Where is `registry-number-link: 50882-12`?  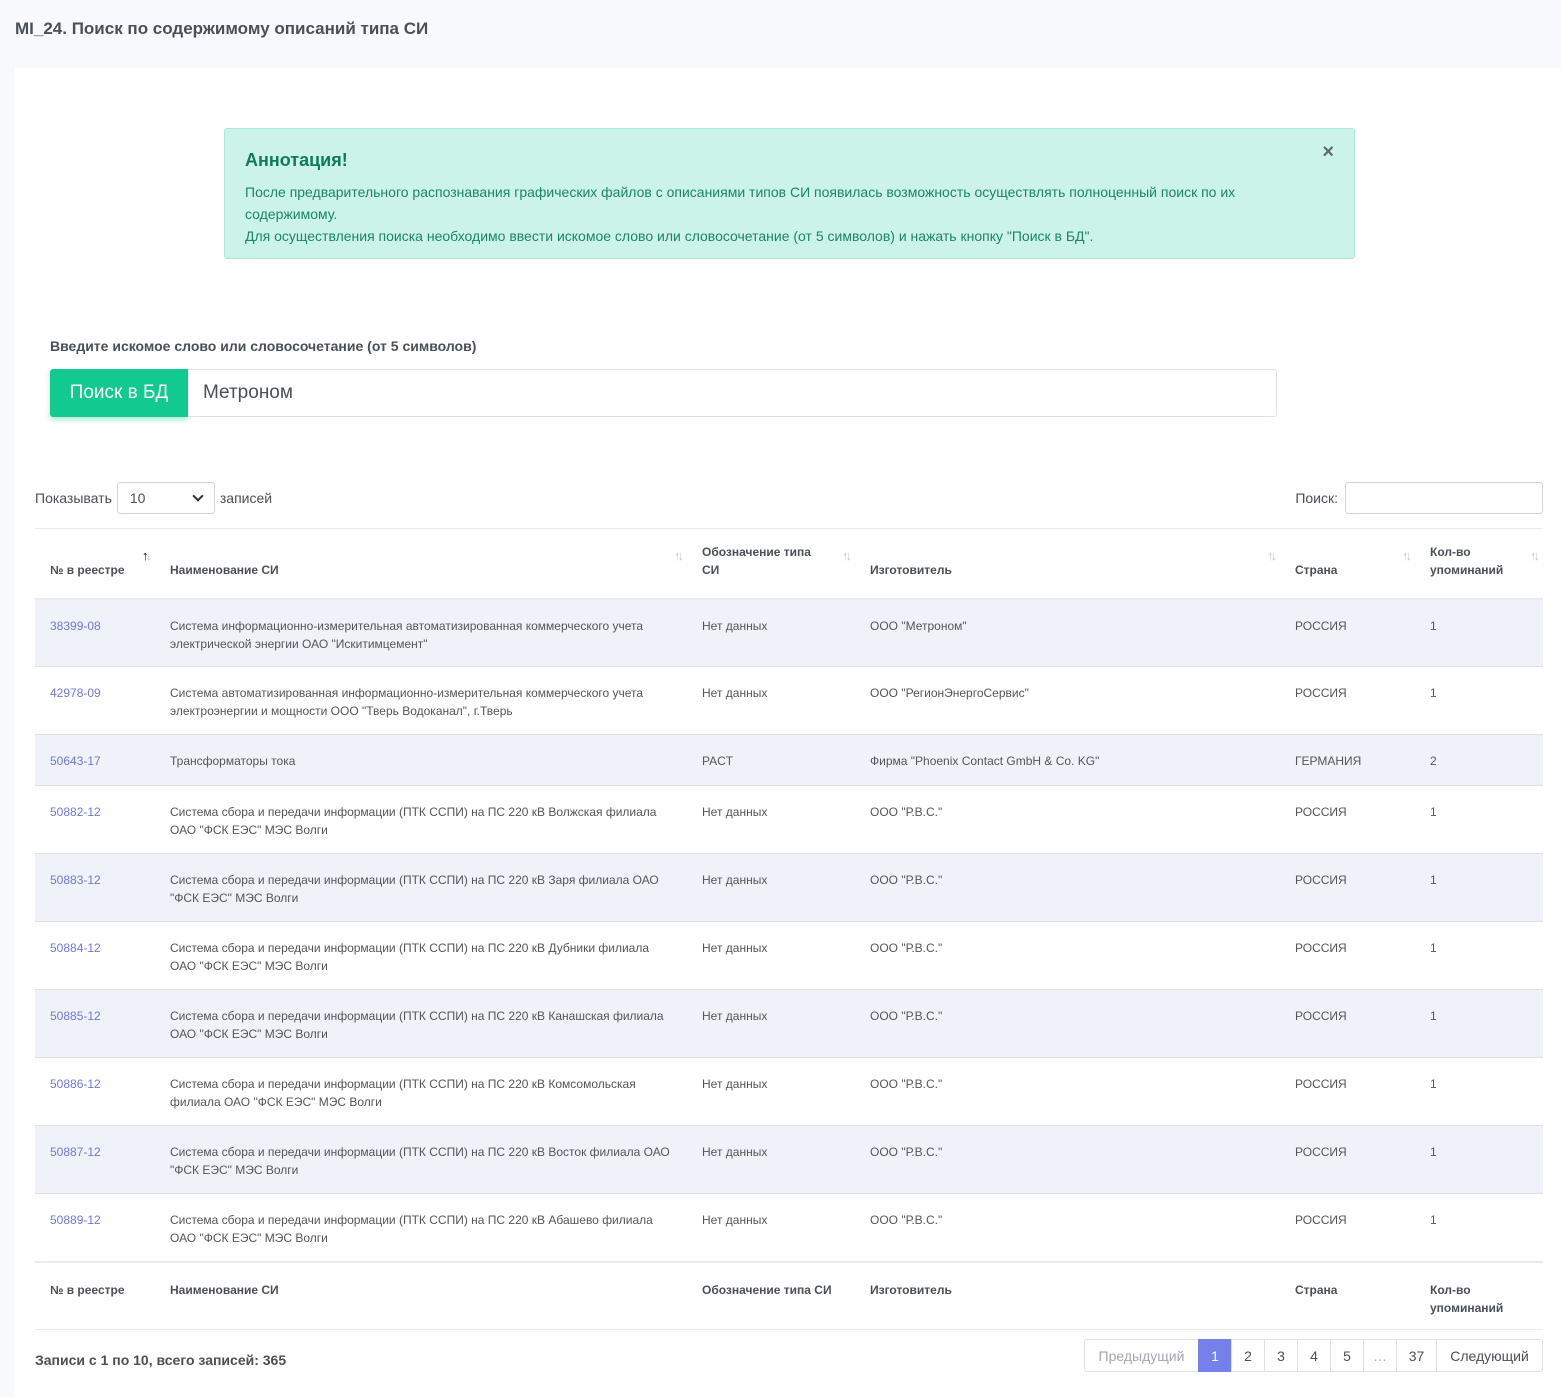 registry-number-link: 50882-12 is located at coordinates (95, 819).